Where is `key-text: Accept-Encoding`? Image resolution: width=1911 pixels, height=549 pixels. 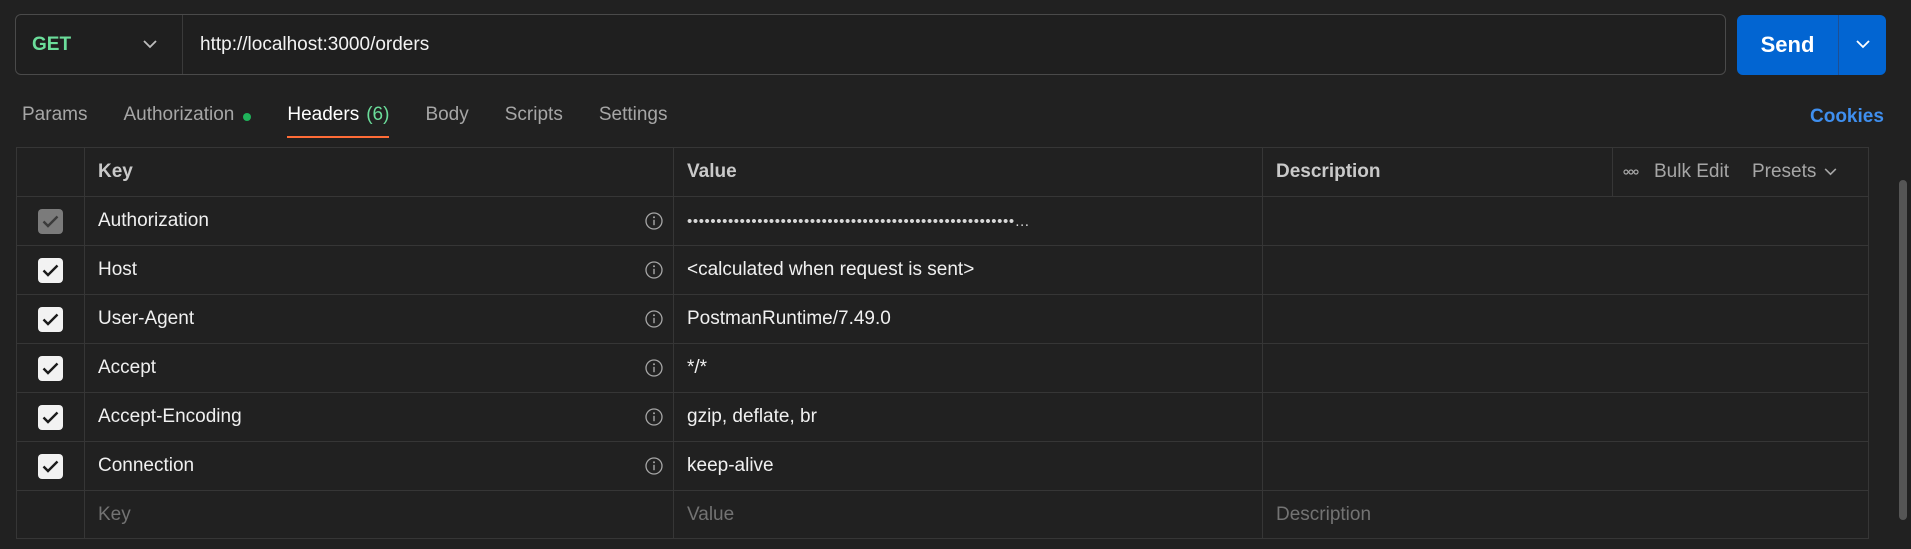
key-text: Accept-Encoding is located at coordinates (170, 416).